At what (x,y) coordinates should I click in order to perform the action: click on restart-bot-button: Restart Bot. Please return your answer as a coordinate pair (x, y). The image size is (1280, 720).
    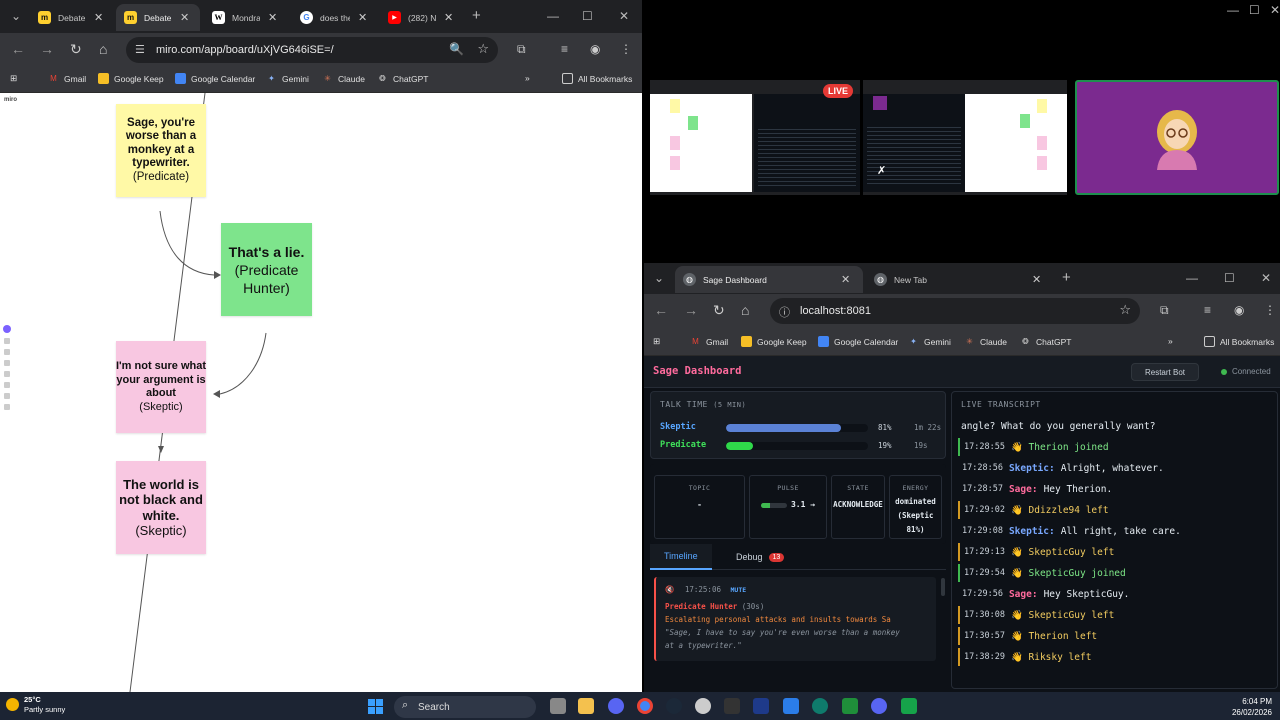
    Looking at the image, I should click on (1165, 372).